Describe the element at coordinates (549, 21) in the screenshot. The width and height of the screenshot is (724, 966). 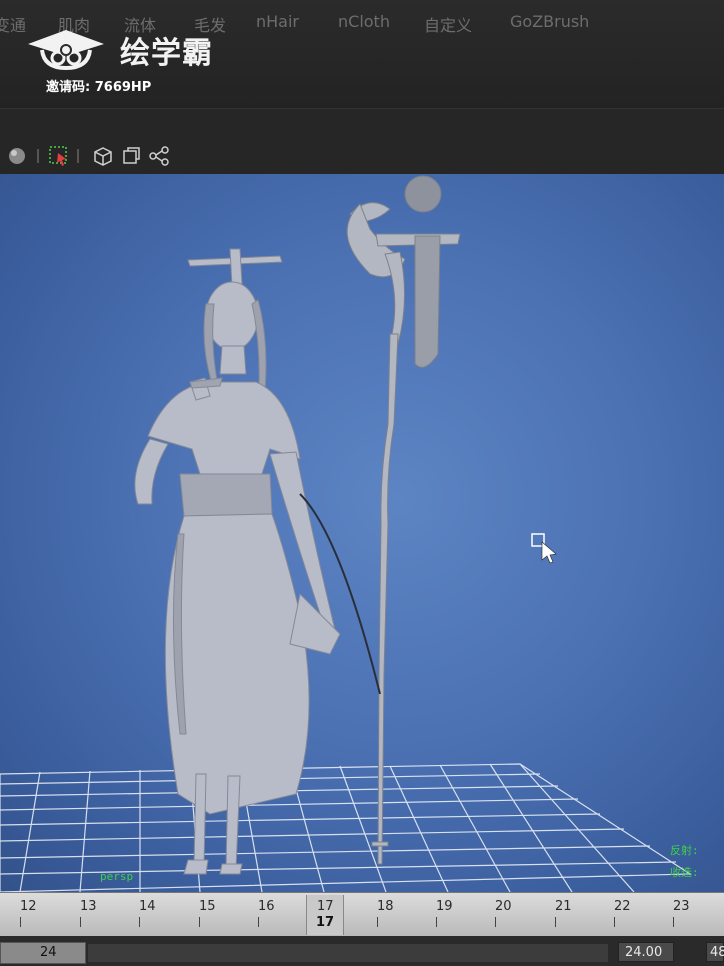
I see `menu-item-gozbrush: GoZBrush` at that location.